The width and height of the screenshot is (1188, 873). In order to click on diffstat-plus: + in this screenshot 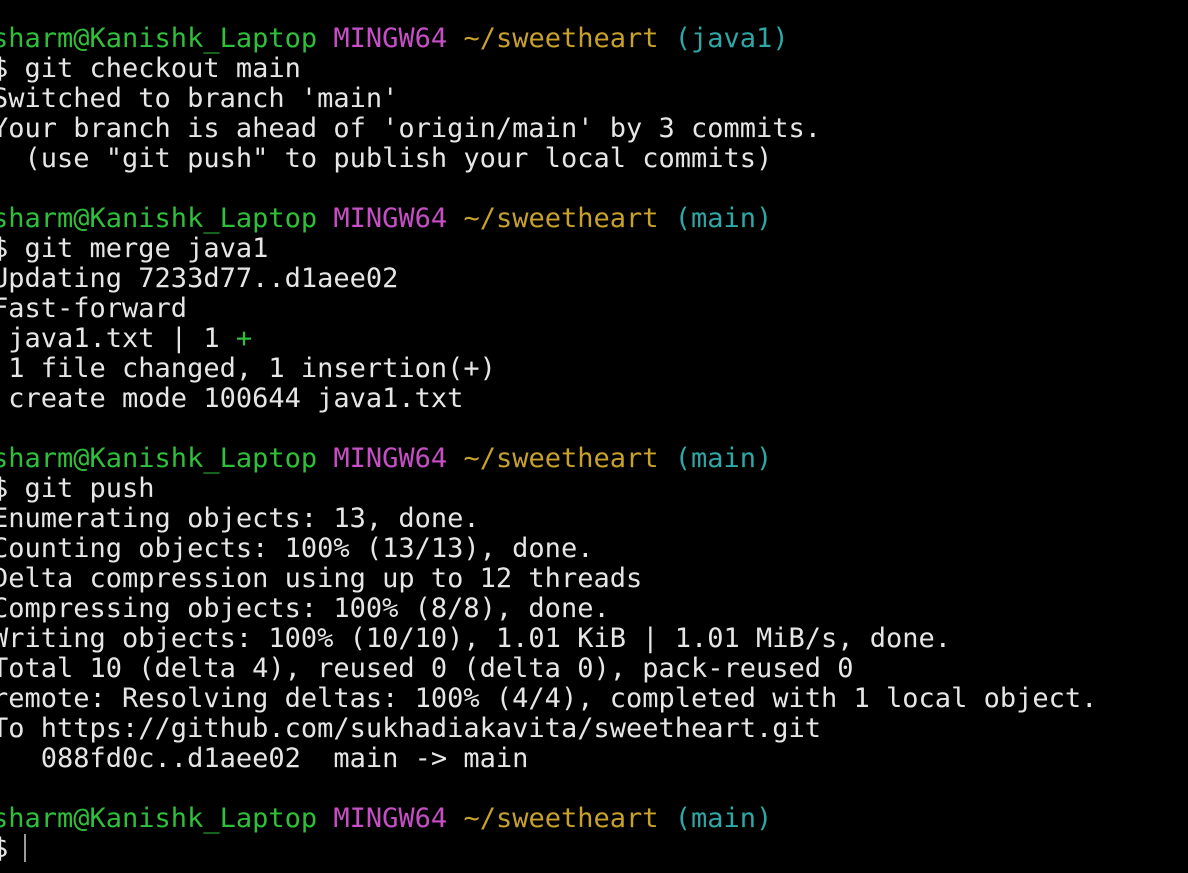, I will do `click(244, 338)`.